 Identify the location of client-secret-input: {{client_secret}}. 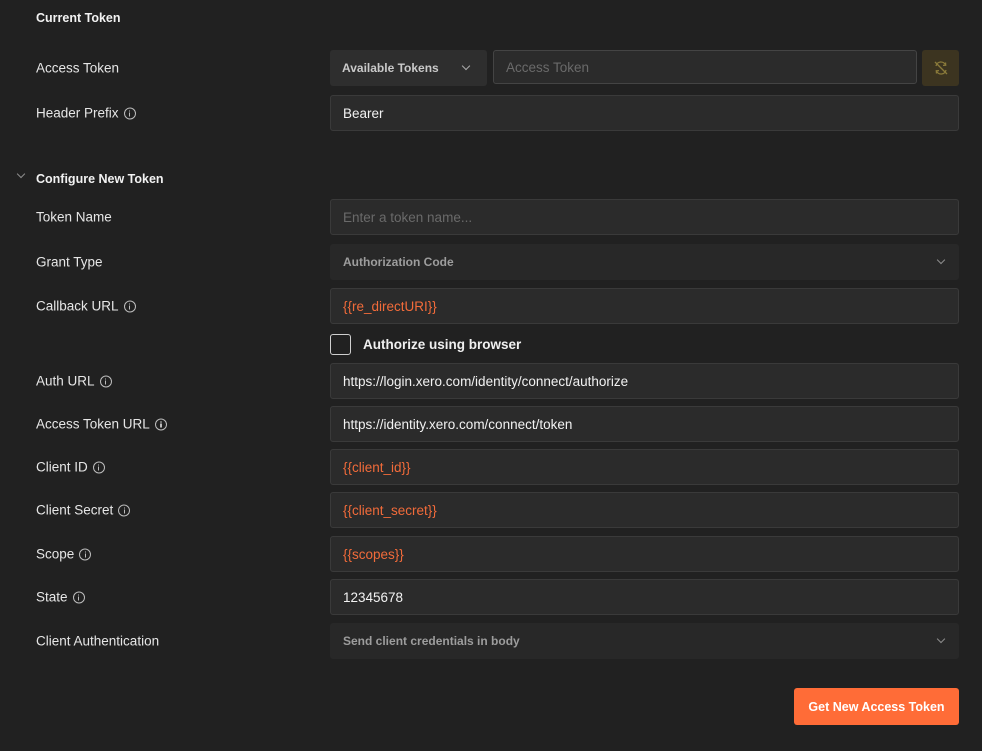
(644, 510).